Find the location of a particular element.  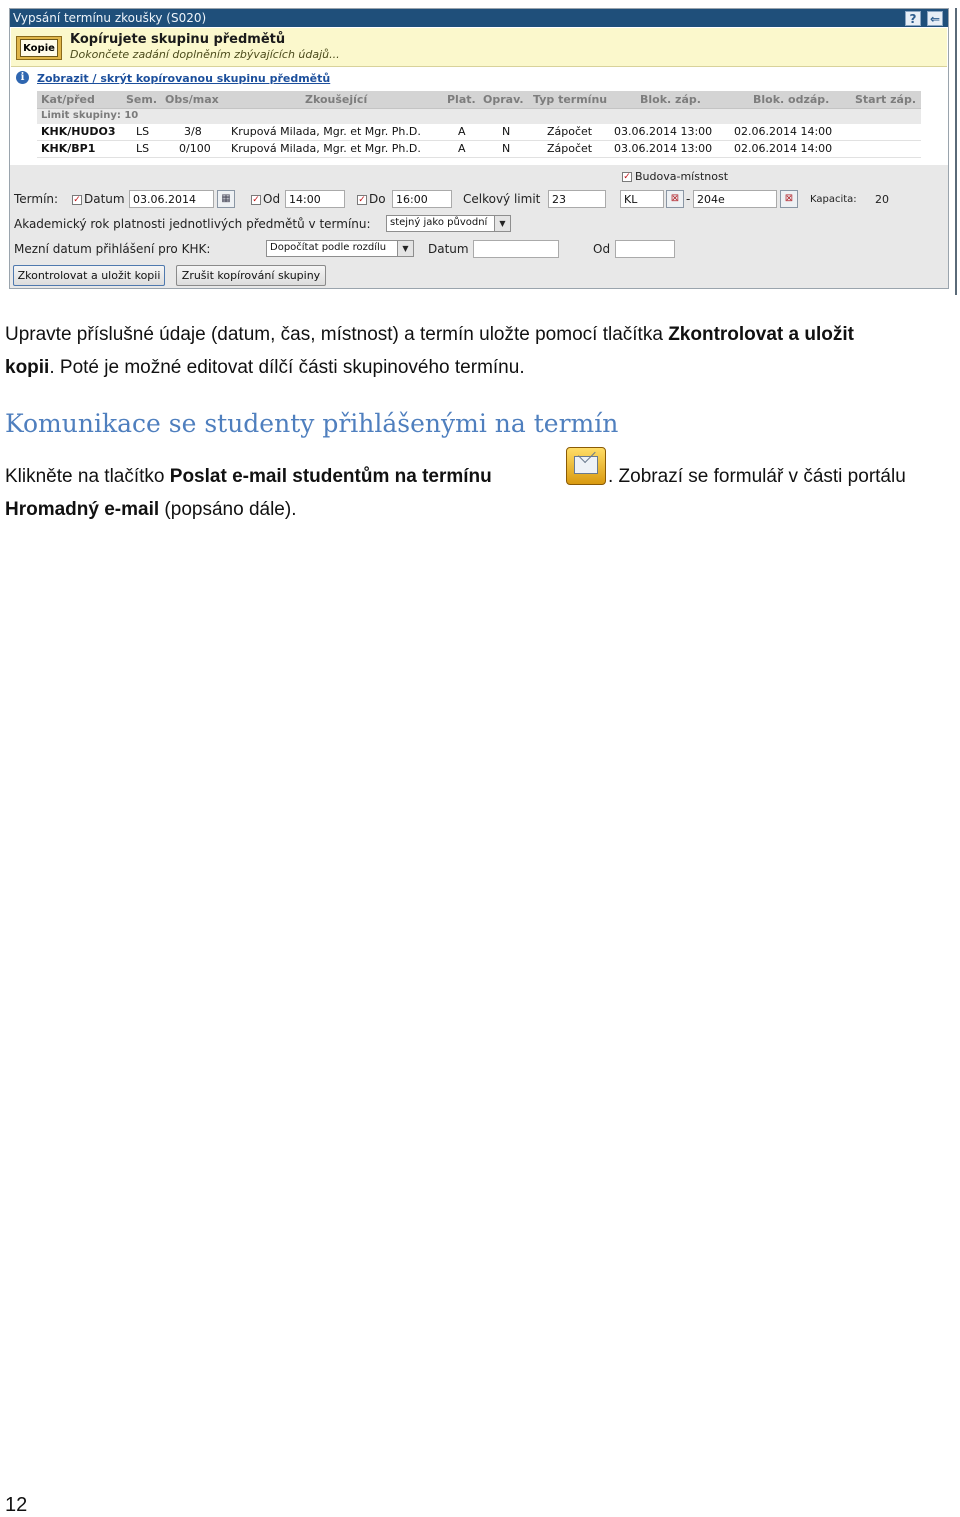

help-icon: ? is located at coordinates (913, 18).